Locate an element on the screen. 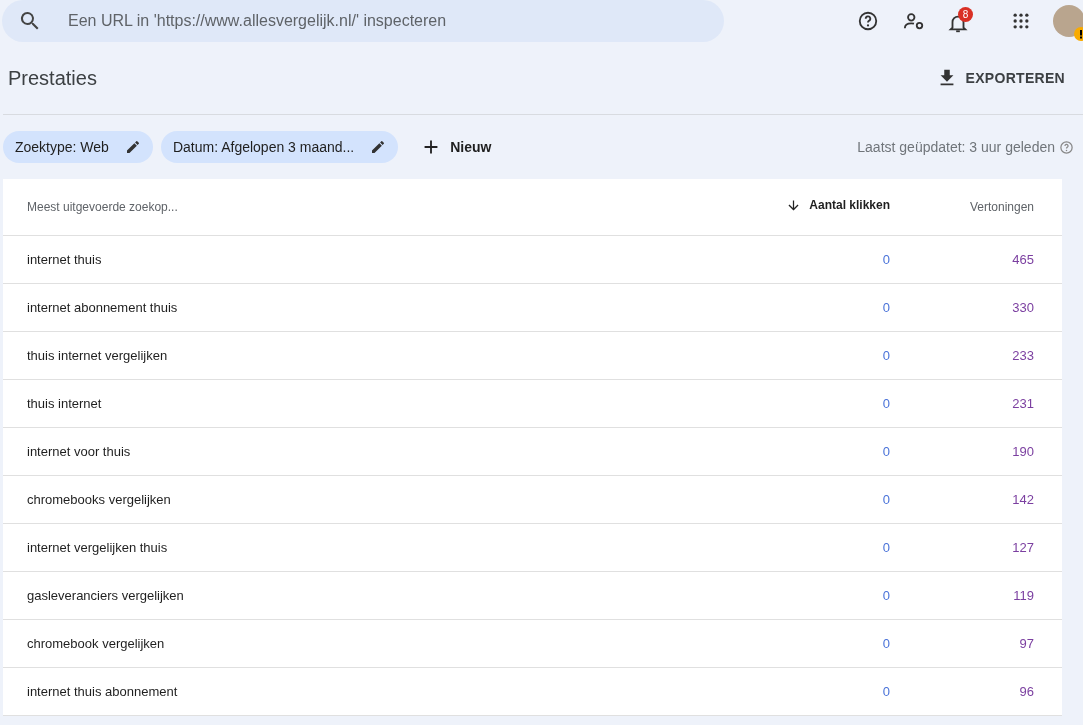 The image size is (1083, 725). impressions-cell: 127 is located at coordinates (1023, 547).